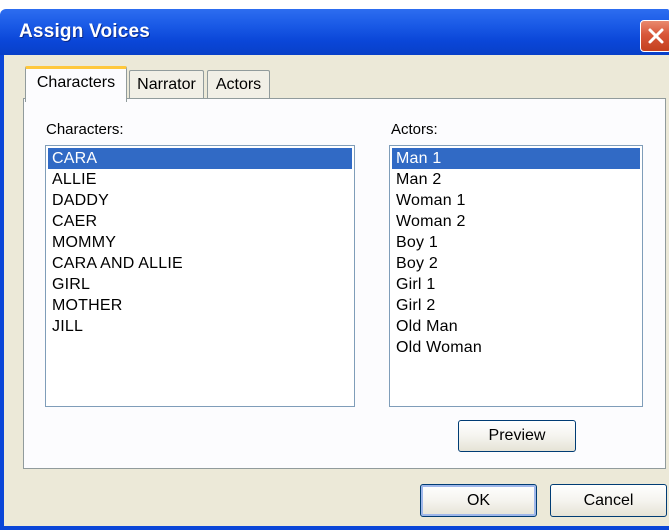 The width and height of the screenshot is (669, 530). What do you see at coordinates (85, 31) in the screenshot?
I see `window-title: Assign Voices` at bounding box center [85, 31].